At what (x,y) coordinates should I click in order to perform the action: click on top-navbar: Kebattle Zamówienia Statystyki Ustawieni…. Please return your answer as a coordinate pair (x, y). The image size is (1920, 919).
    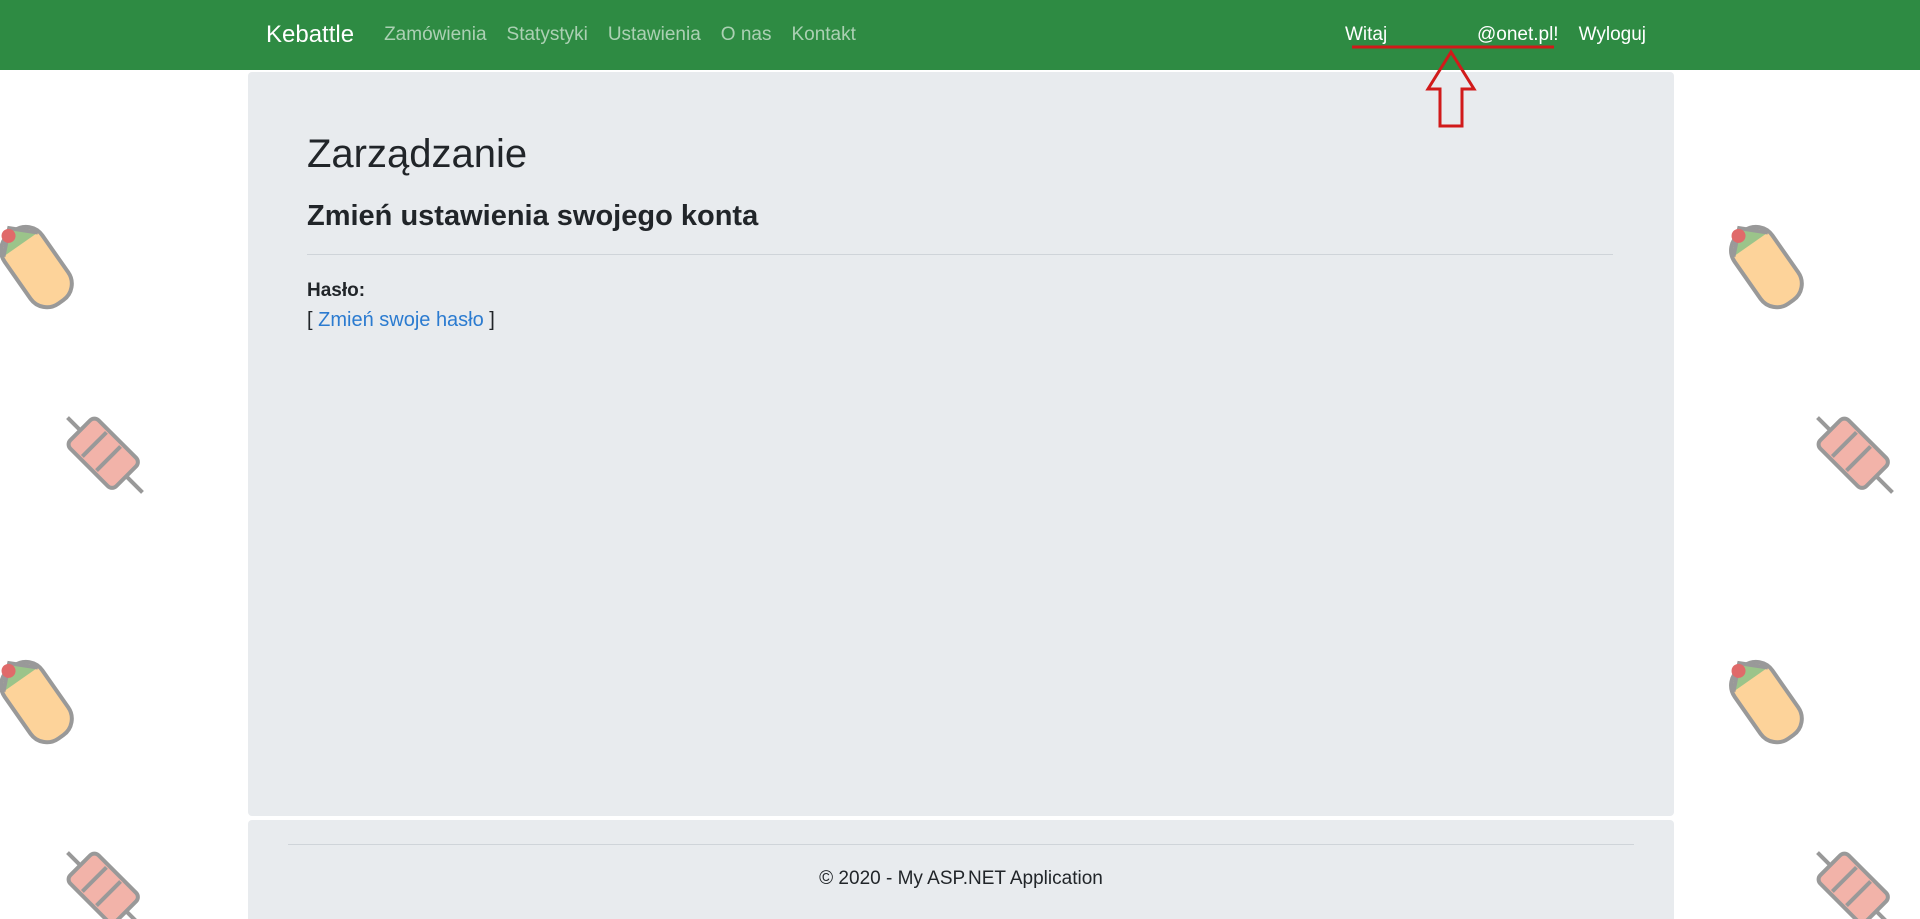
    Looking at the image, I should click on (960, 35).